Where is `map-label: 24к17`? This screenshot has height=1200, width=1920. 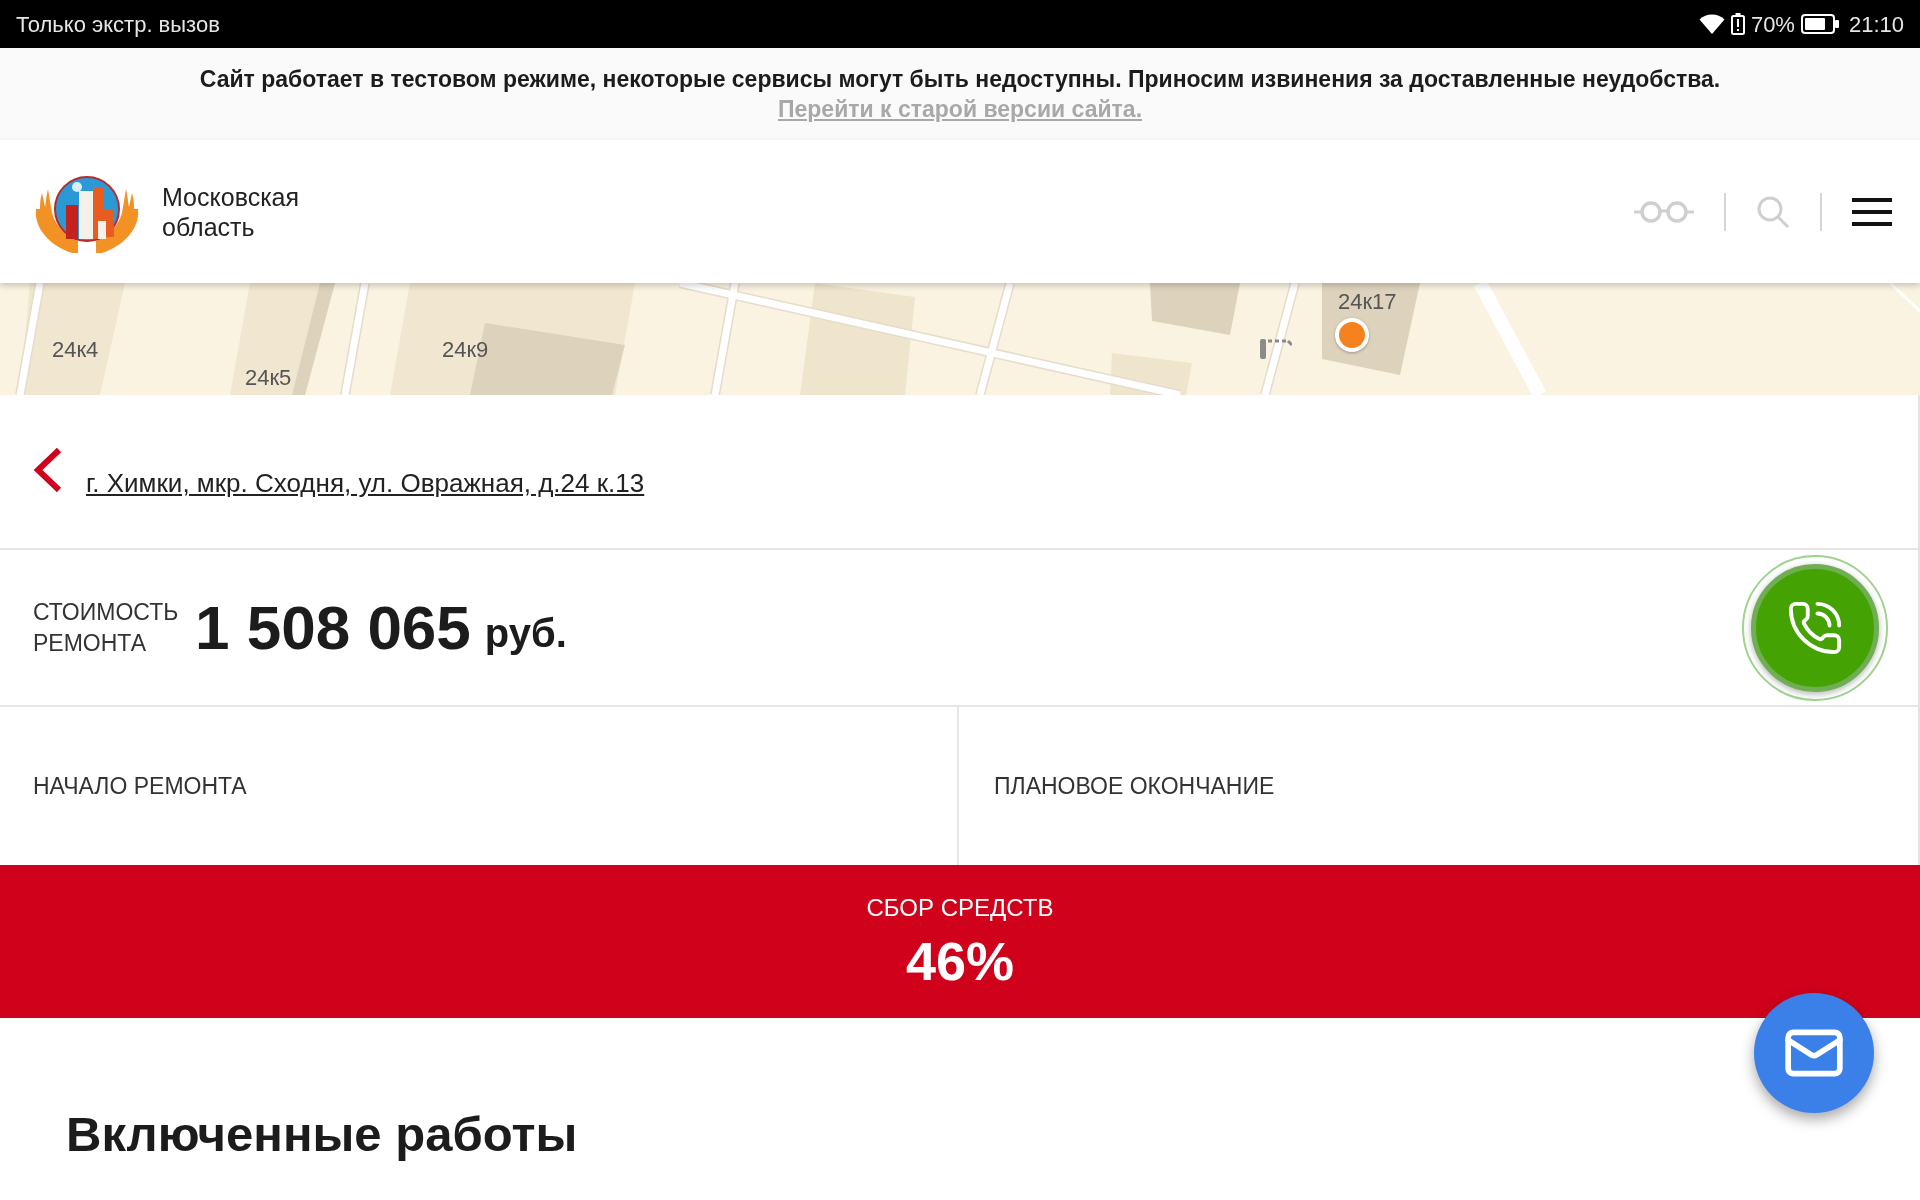
map-label: 24к17 is located at coordinates (1367, 302).